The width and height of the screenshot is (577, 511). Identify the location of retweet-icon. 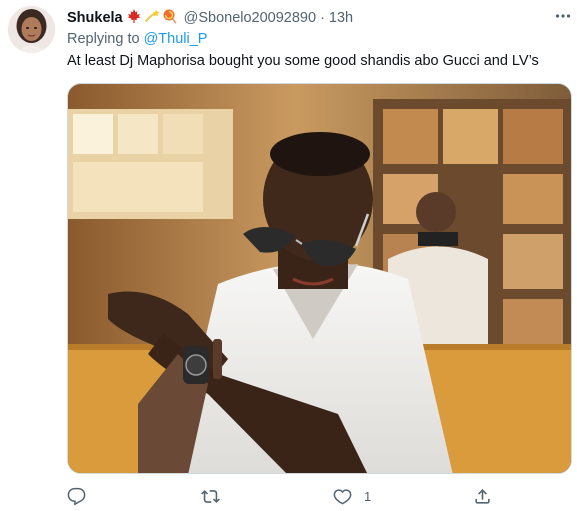
(210, 496).